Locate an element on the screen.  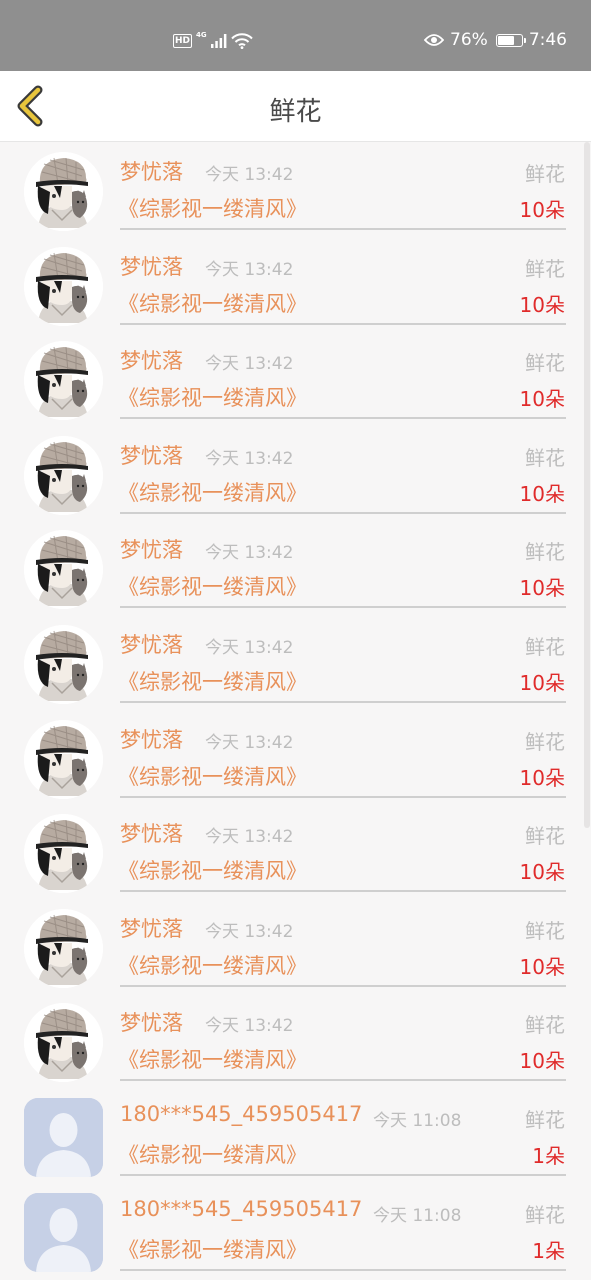
hd-badge: HD is located at coordinates (183, 41).